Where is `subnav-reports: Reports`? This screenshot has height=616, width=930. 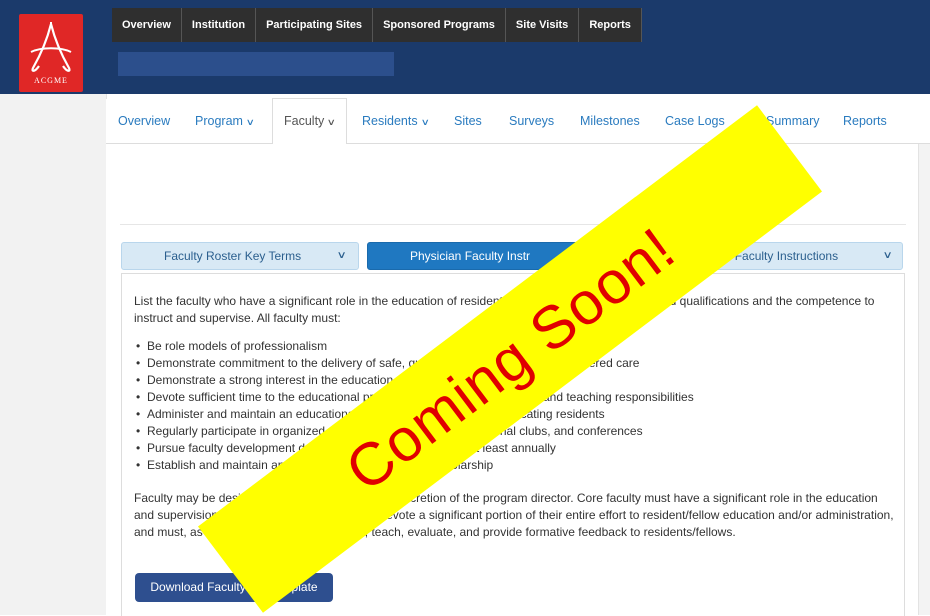 subnav-reports: Reports is located at coordinates (865, 121).